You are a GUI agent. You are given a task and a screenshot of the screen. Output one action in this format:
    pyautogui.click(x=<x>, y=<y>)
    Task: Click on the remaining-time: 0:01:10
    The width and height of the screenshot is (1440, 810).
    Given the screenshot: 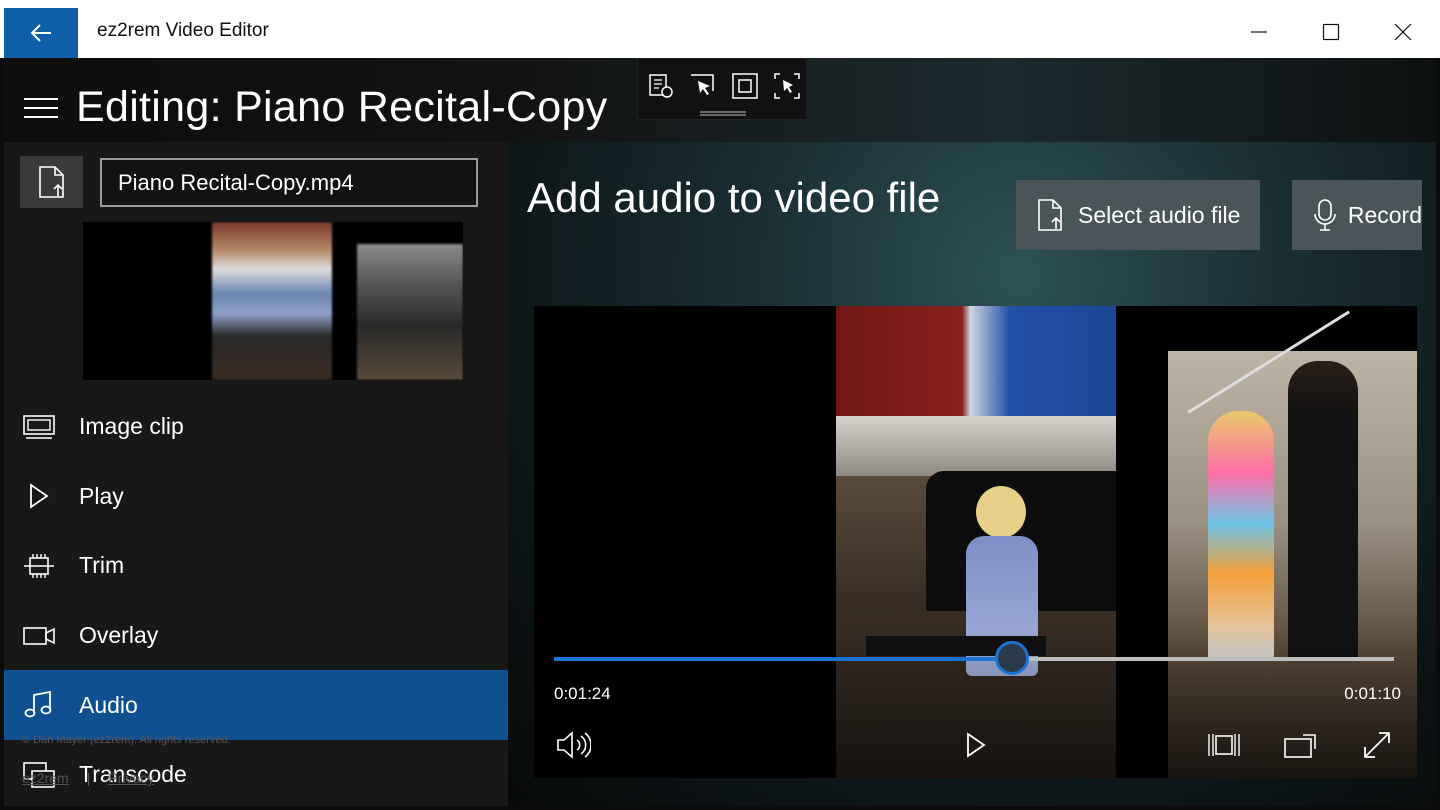 What is the action you would take?
    pyautogui.click(x=1372, y=693)
    